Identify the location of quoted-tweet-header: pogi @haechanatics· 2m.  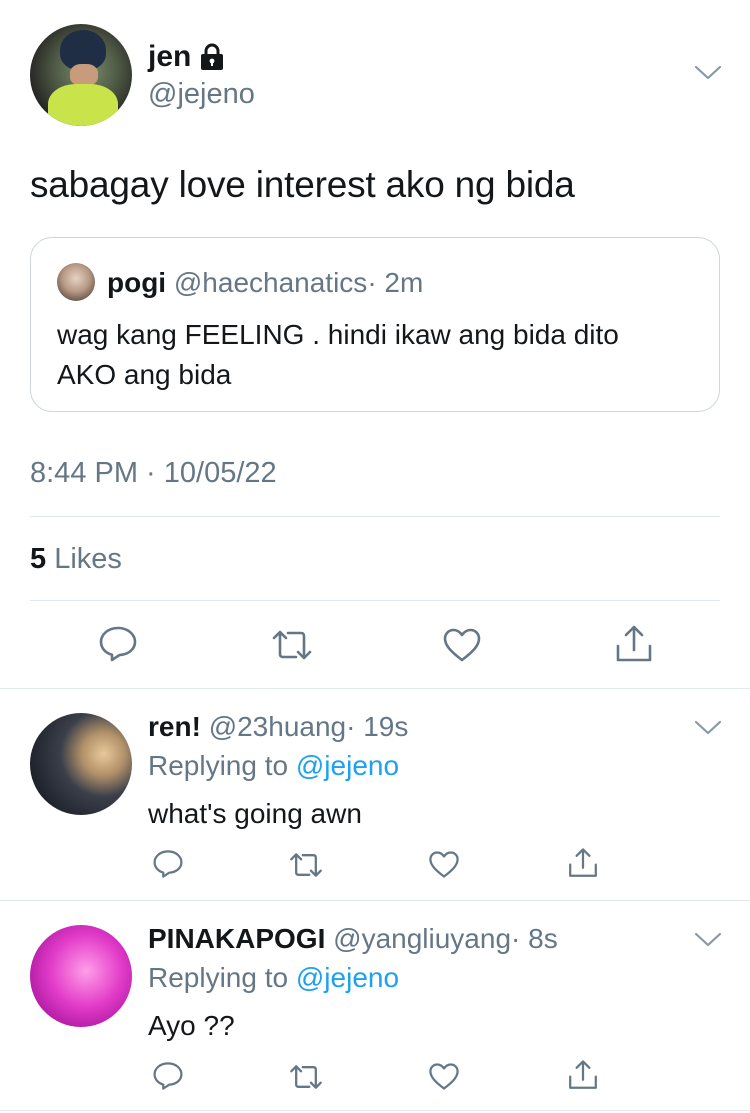
(265, 283).